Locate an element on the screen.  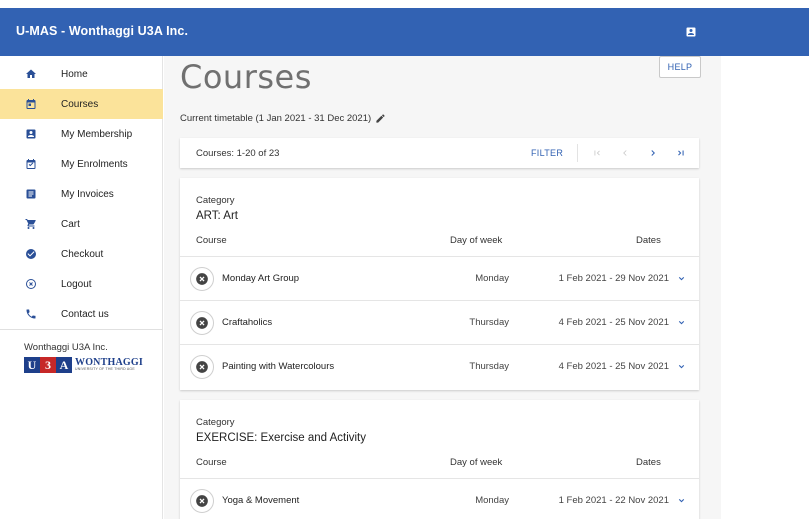
logo-sub: UNIVERSITY OF THE THIRD AGE is located at coordinates (105, 369).